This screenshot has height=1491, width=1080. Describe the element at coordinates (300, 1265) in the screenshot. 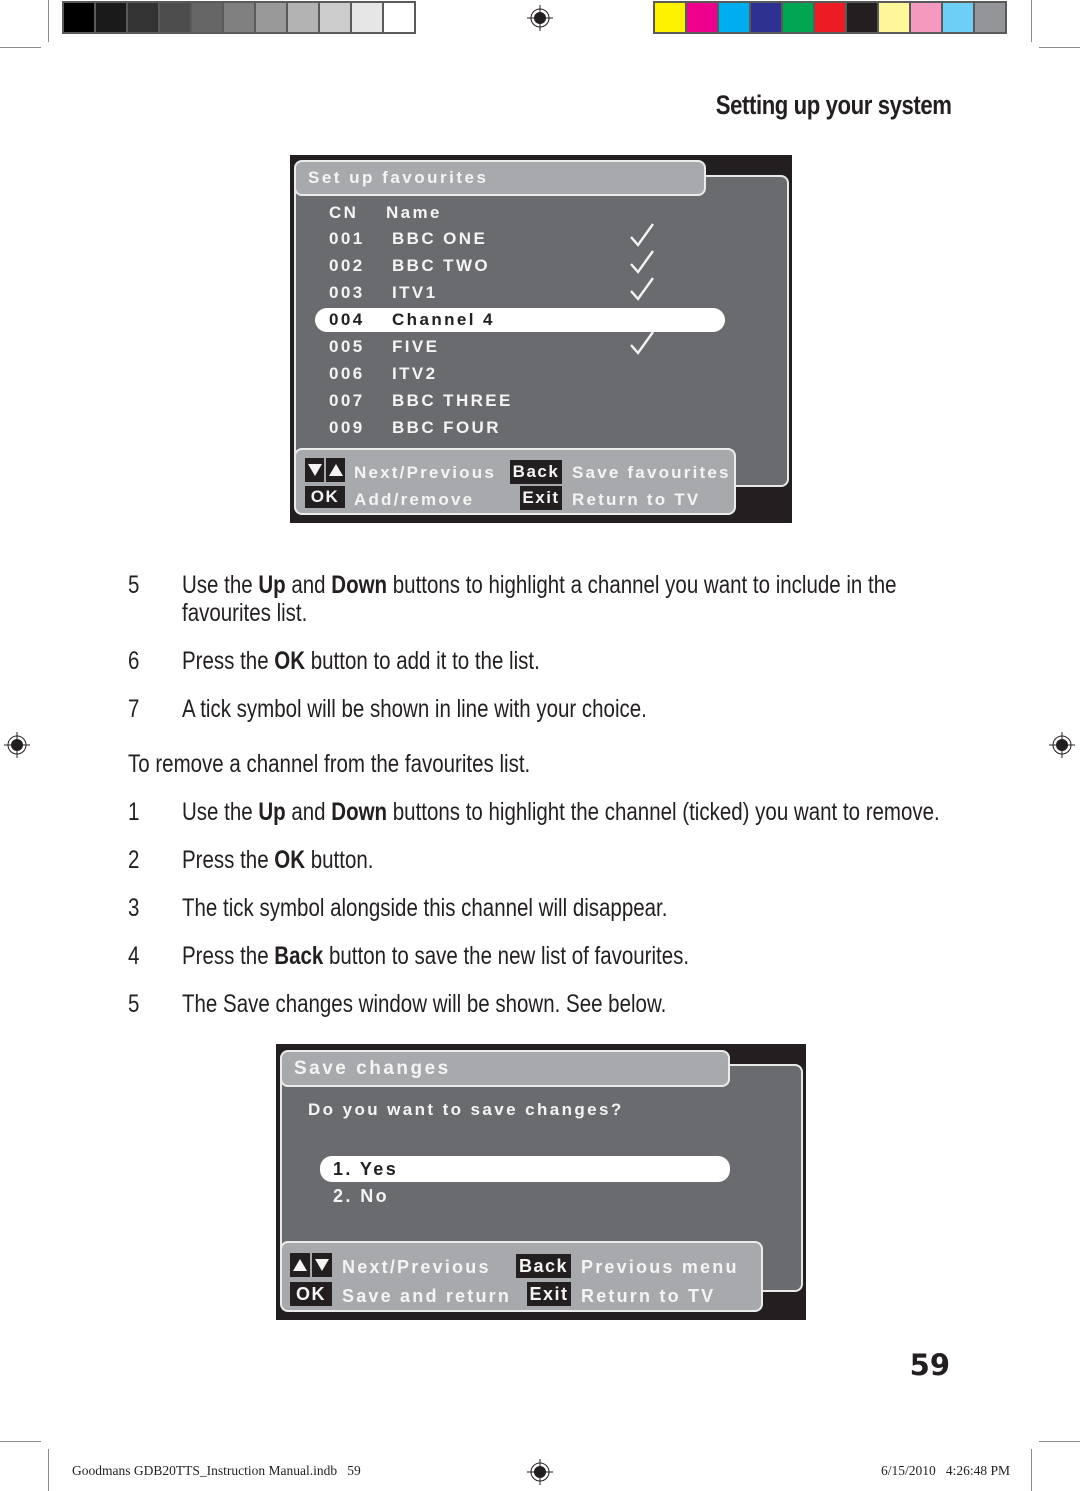

I see `up-key` at that location.